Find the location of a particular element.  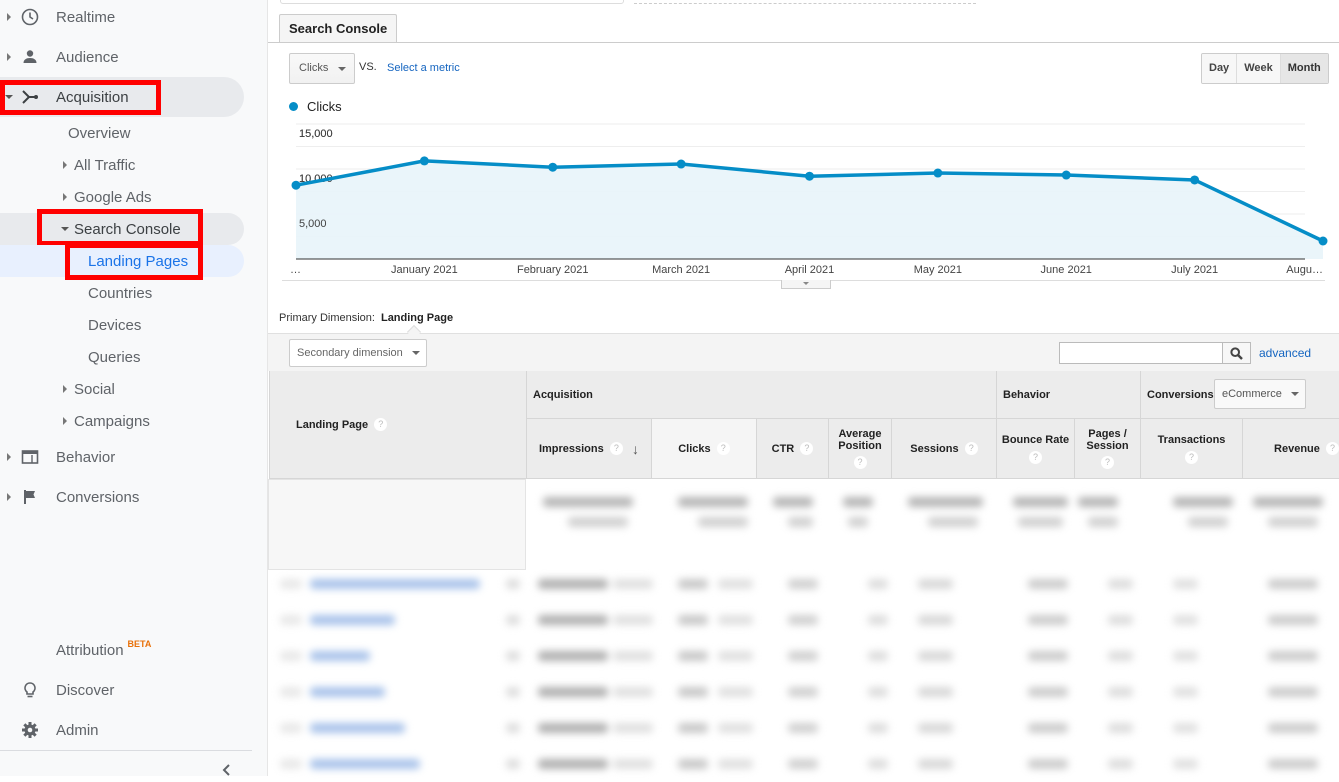

metric-select: Clicks is located at coordinates (322, 68).